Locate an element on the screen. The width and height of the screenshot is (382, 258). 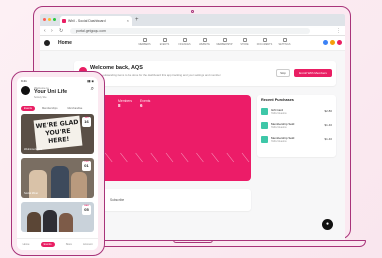
page-title: Home is located at coordinates (65, 43).